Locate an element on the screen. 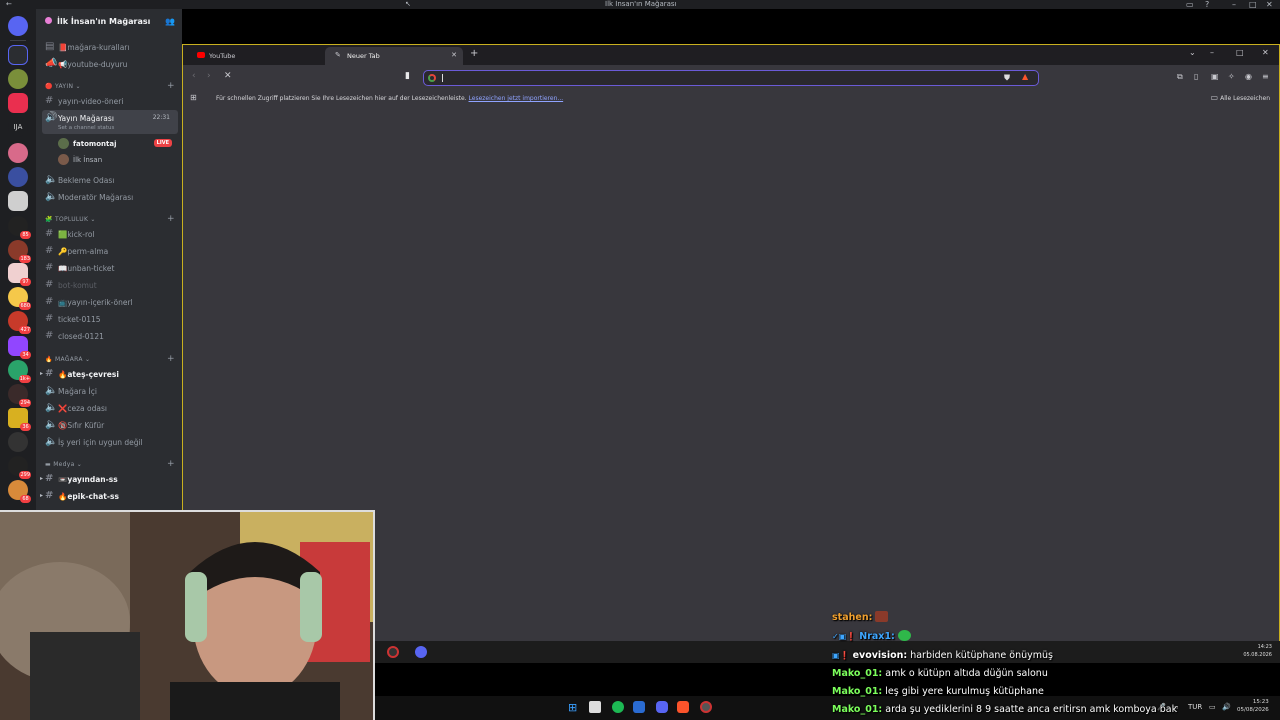 This screenshot has width=1280, height=720. voice-channel: 🔈 İş yeri için uygun değil is located at coordinates (110, 441).